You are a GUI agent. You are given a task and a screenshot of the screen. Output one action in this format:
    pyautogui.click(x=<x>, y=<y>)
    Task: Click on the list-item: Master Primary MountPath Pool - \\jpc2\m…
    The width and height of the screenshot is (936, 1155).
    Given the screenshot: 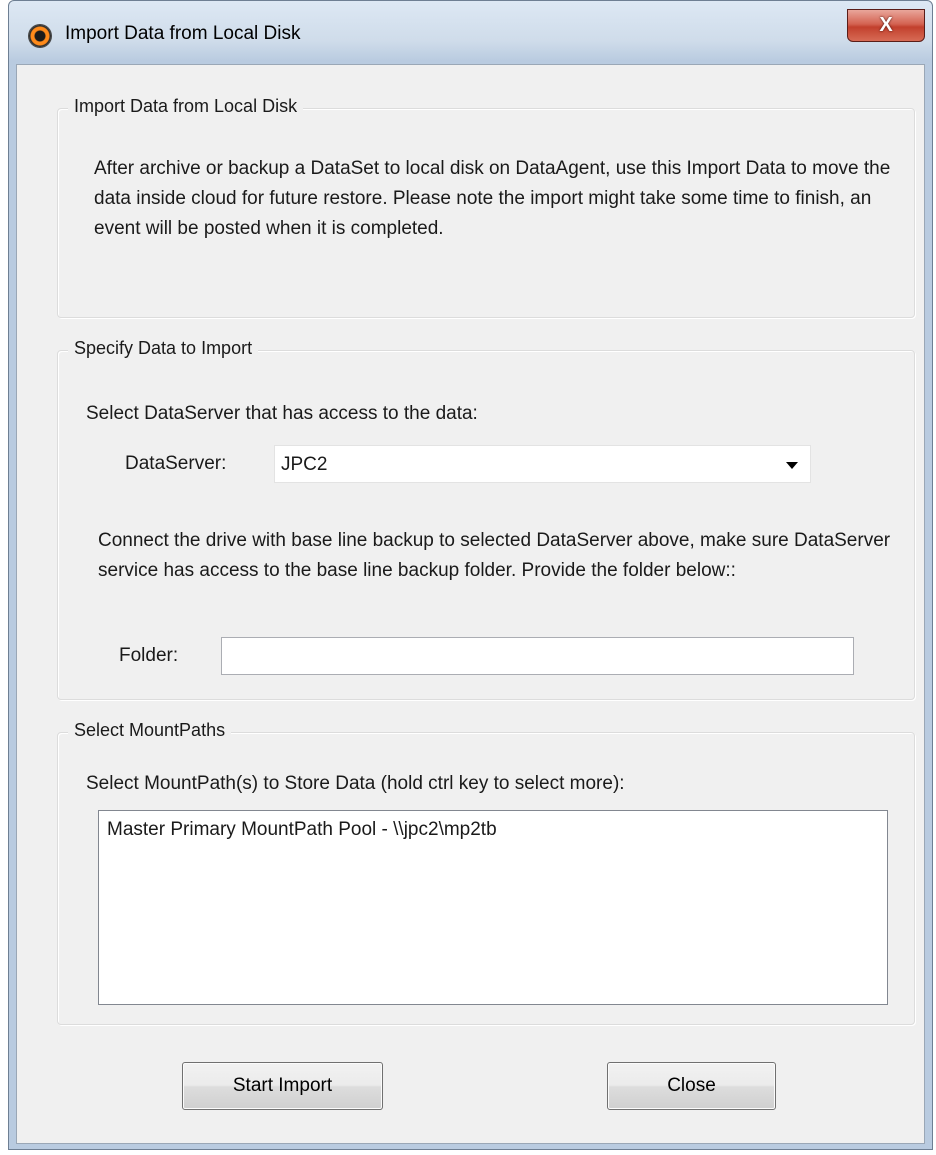 What is the action you would take?
    pyautogui.click(x=493, y=828)
    